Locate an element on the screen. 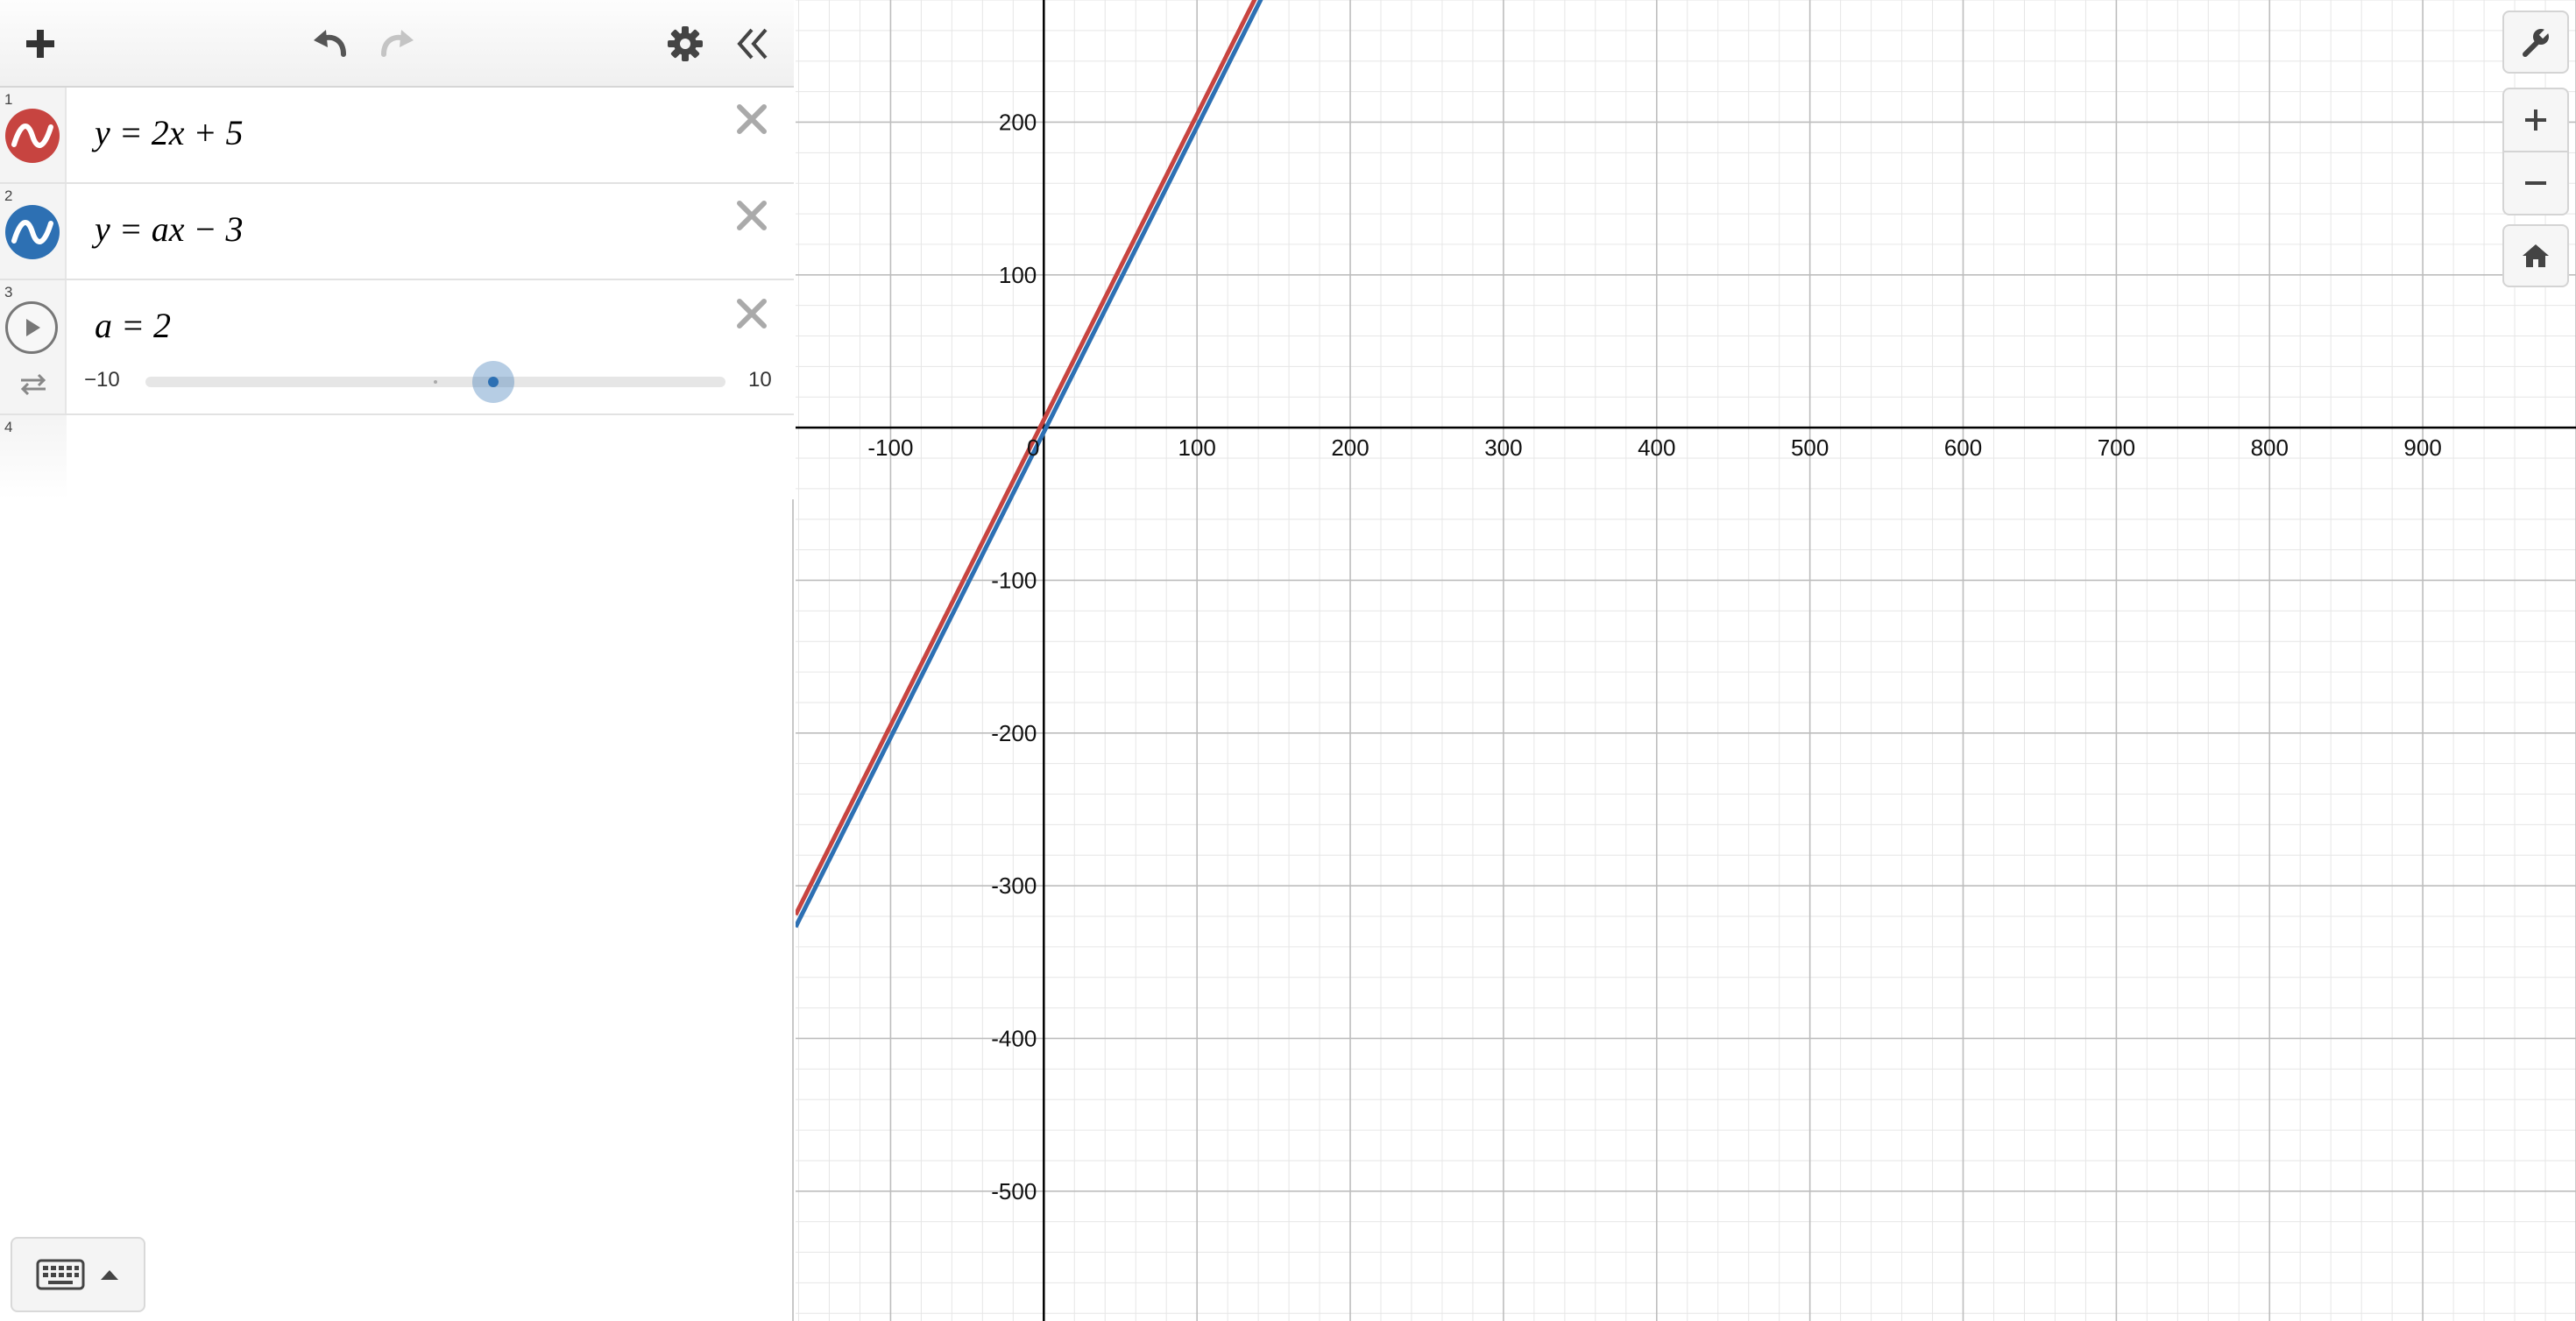 This screenshot has height=1321, width=2576. collapse-panel-button is located at coordinates (751, 44).